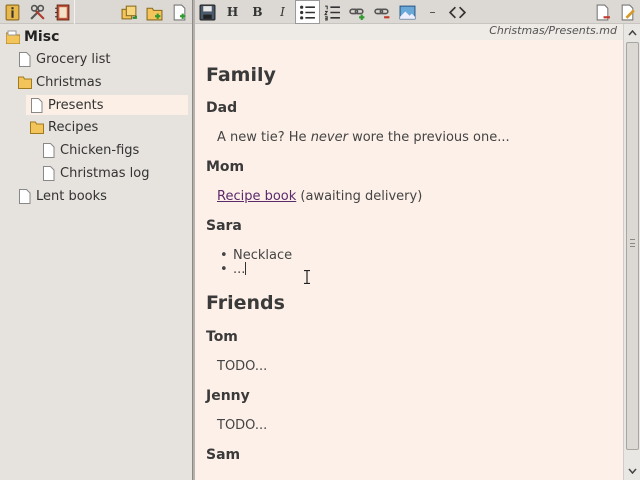  I want to click on new-folder-icon, so click(154, 13).